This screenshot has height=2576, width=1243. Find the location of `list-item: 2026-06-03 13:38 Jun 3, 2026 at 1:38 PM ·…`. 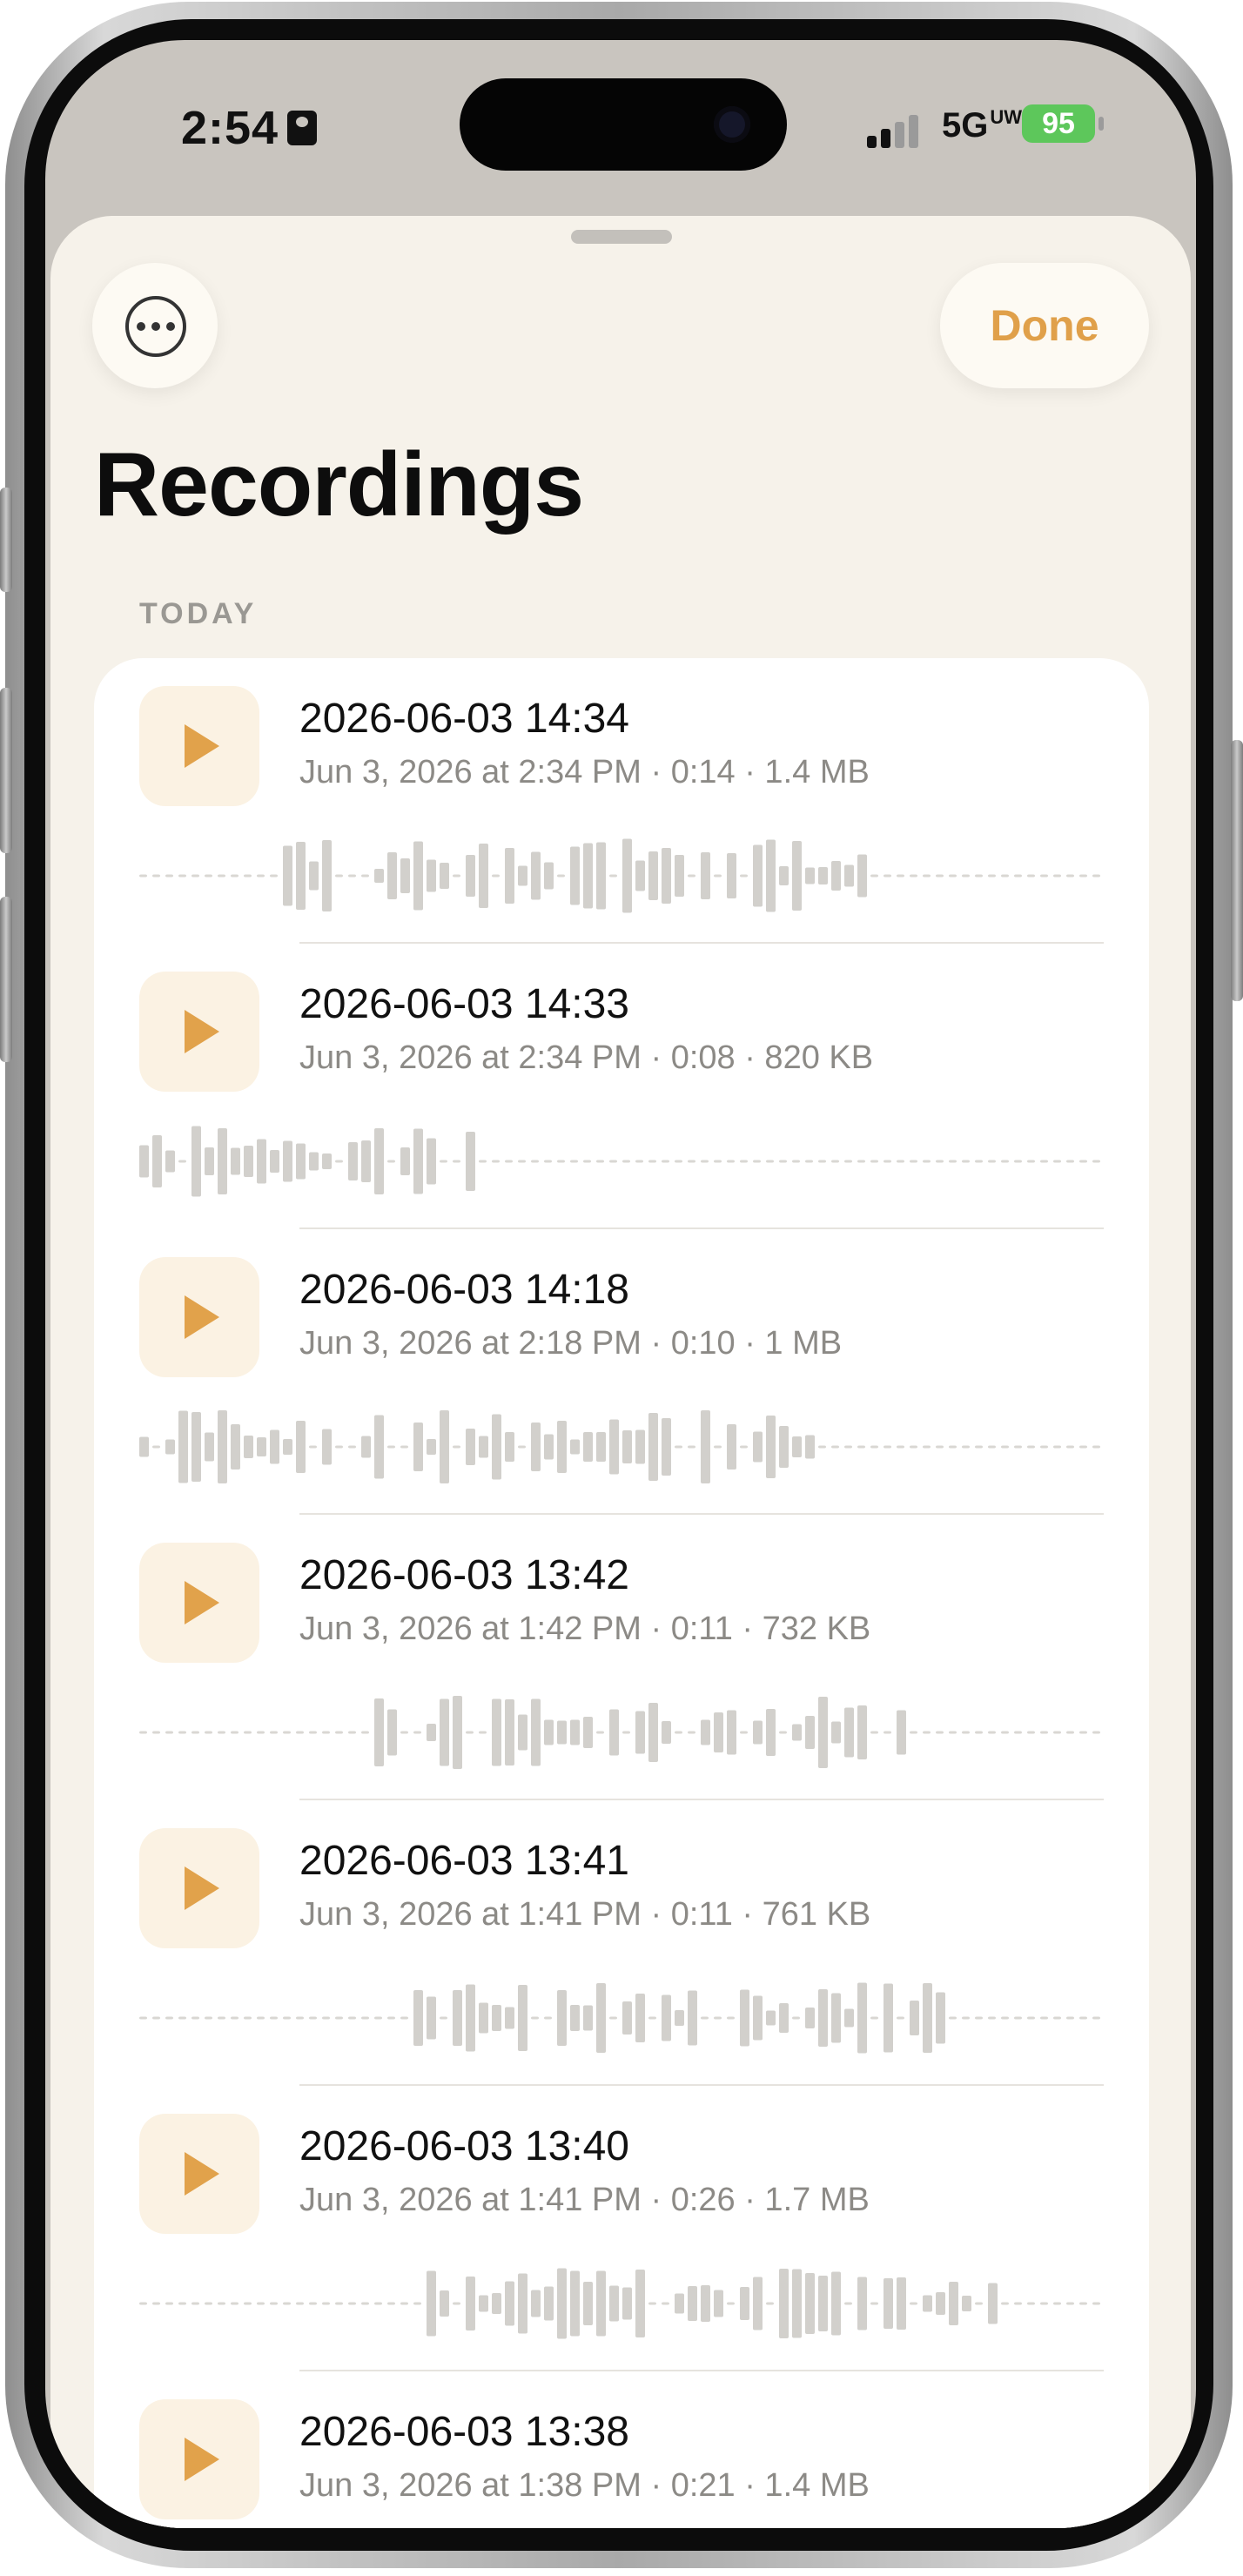

list-item: 2026-06-03 13:38 Jun 3, 2026 at 1:38 PM ·… is located at coordinates (621, 2449).